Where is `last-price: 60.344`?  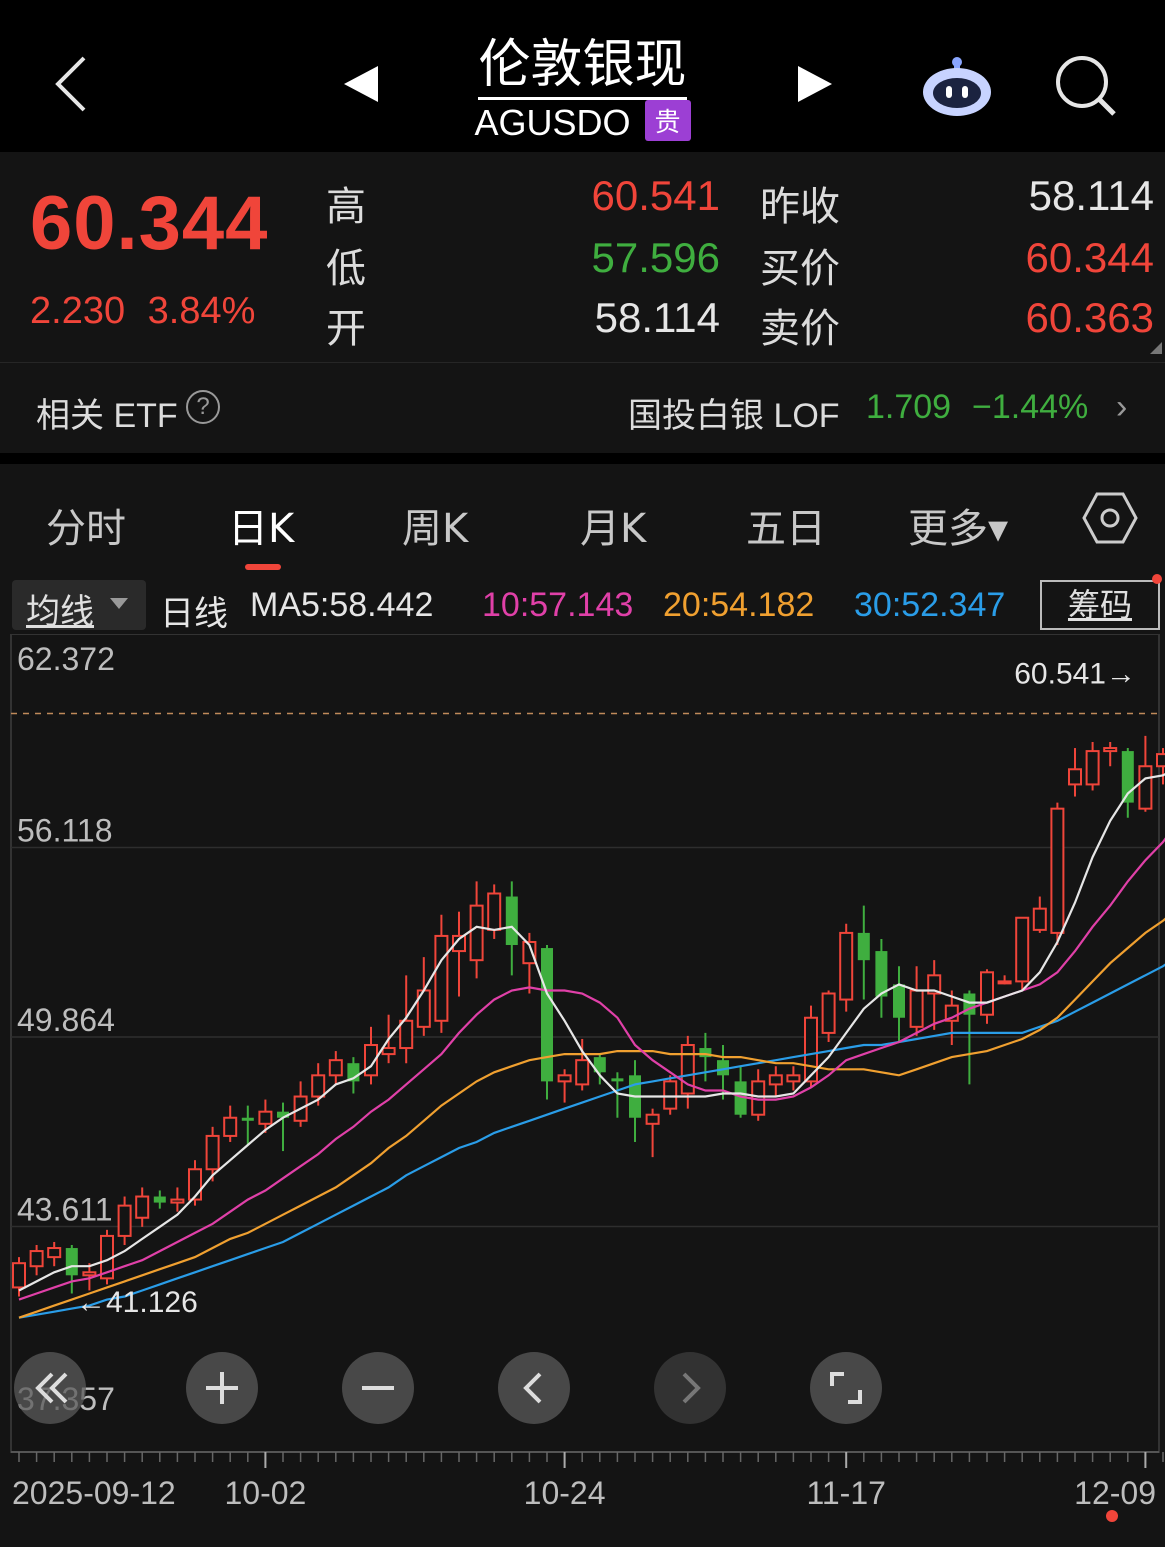
last-price: 60.344 is located at coordinates (149, 223).